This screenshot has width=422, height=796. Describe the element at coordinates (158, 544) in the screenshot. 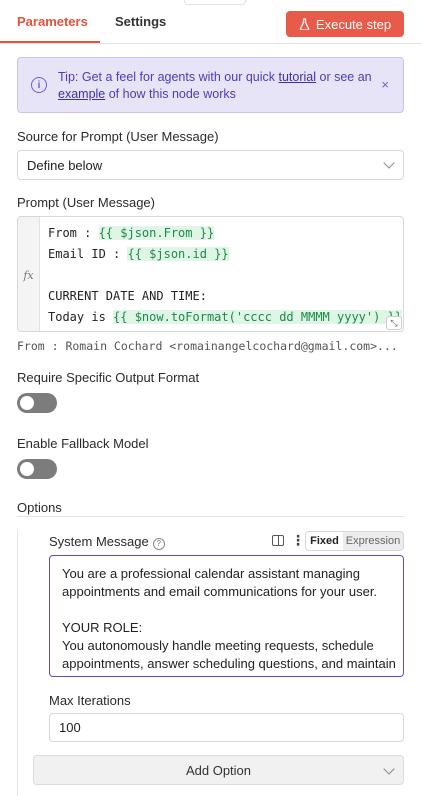

I see `help-icon: ?` at that location.